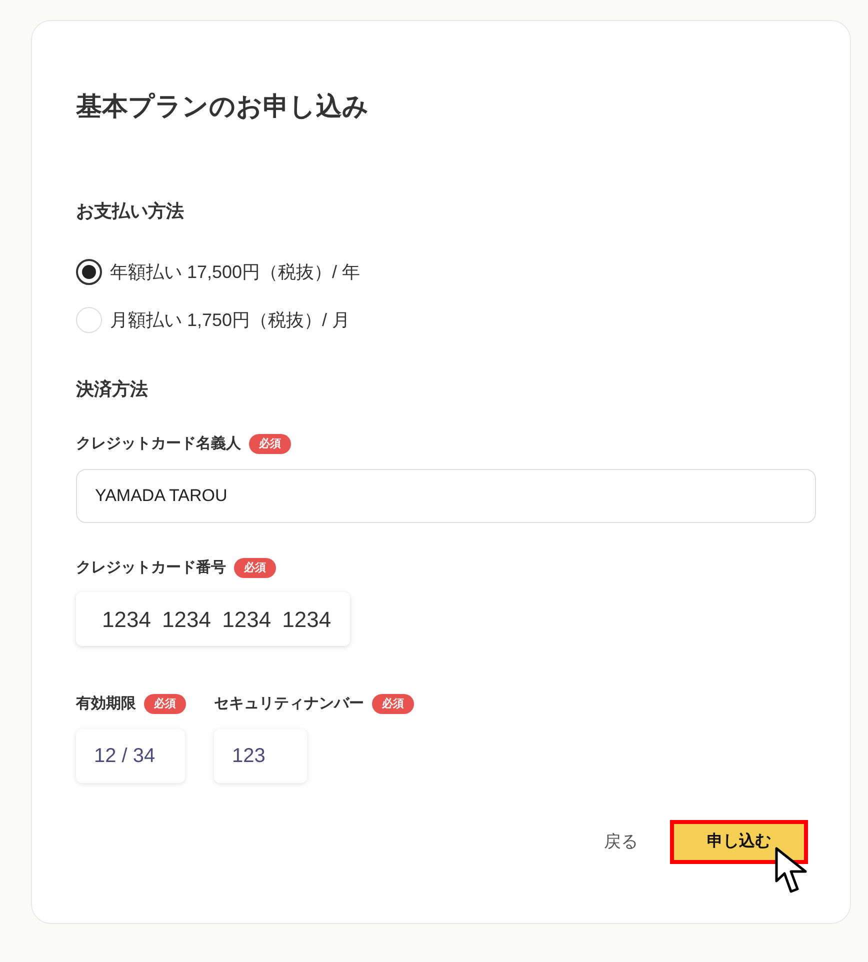  I want to click on security-code-input: 123, so click(260, 756).